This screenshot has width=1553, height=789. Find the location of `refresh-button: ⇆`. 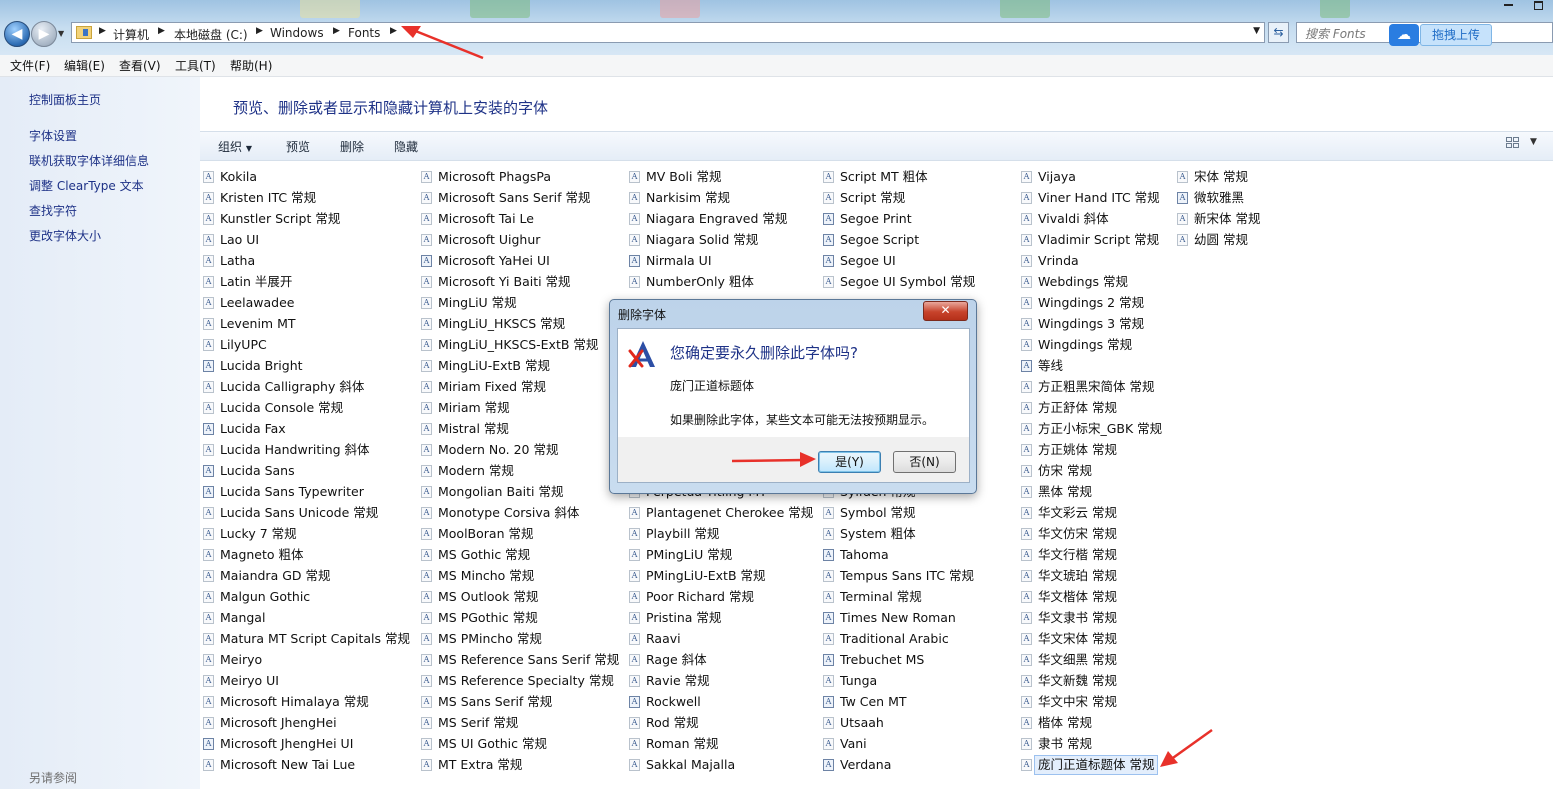

refresh-button: ⇆ is located at coordinates (1278, 32).